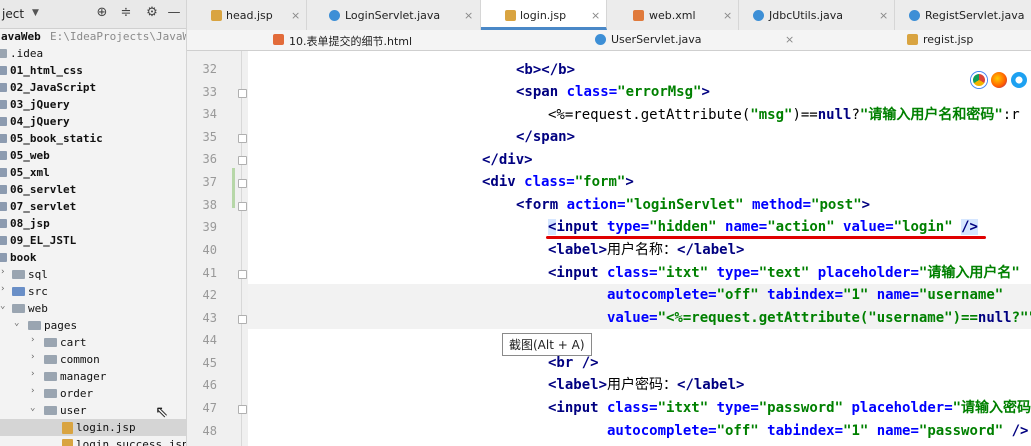 The height and width of the screenshot is (446, 1031). What do you see at coordinates (544, 15) in the screenshot?
I see `tab-login-jsp: login.jsp ×` at bounding box center [544, 15].